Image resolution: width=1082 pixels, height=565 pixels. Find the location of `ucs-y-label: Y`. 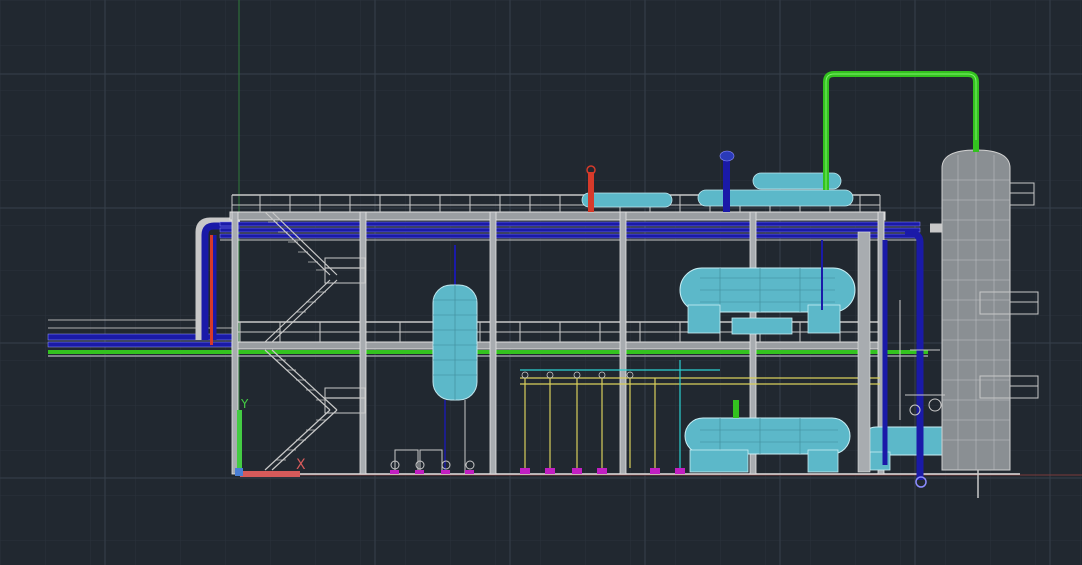

ucs-y-label: Y is located at coordinates (244, 404).